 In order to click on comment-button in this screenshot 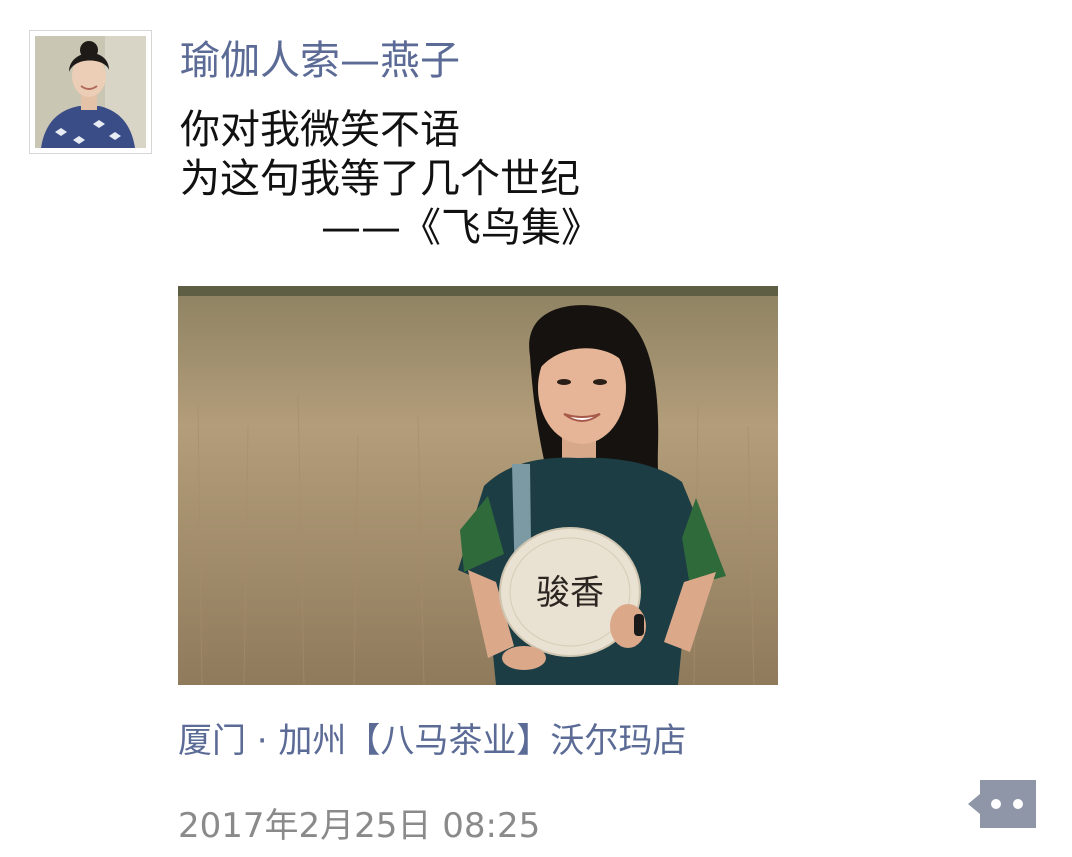, I will do `click(1001, 804)`.